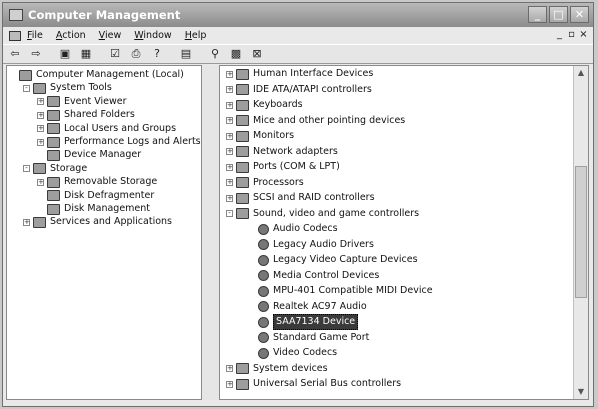  What do you see at coordinates (303, 322) in the screenshot?
I see `device-tree-item: SAA7134 Device` at bounding box center [303, 322].